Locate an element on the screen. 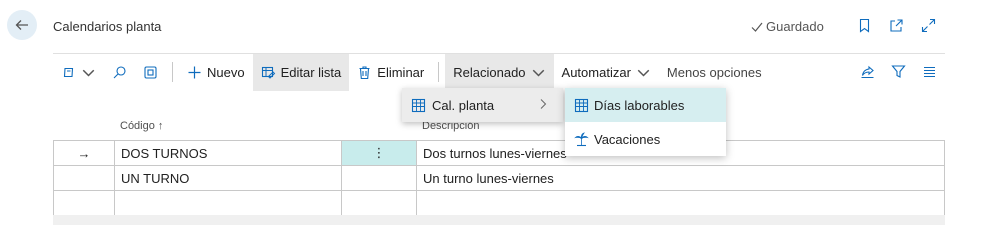  related-submenu-item-cal-planta: Cal. planta is located at coordinates (482, 105).